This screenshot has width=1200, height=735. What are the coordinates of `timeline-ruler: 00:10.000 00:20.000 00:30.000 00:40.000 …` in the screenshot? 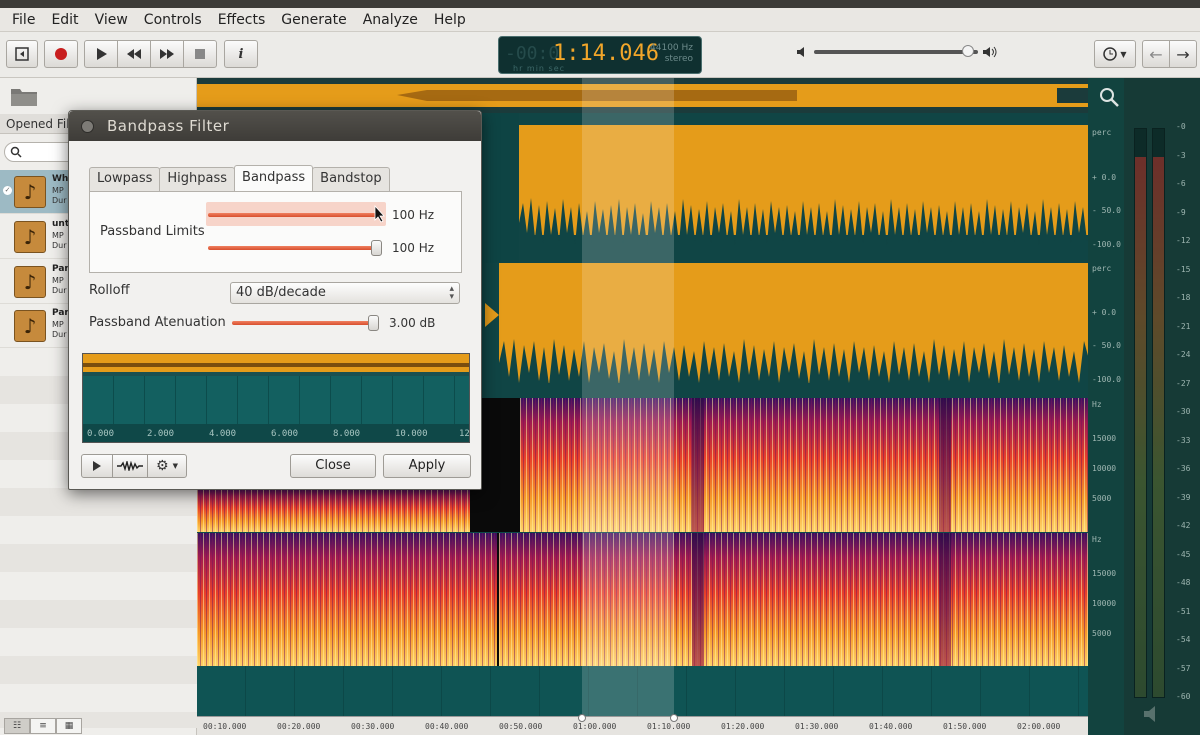 It's located at (643, 724).